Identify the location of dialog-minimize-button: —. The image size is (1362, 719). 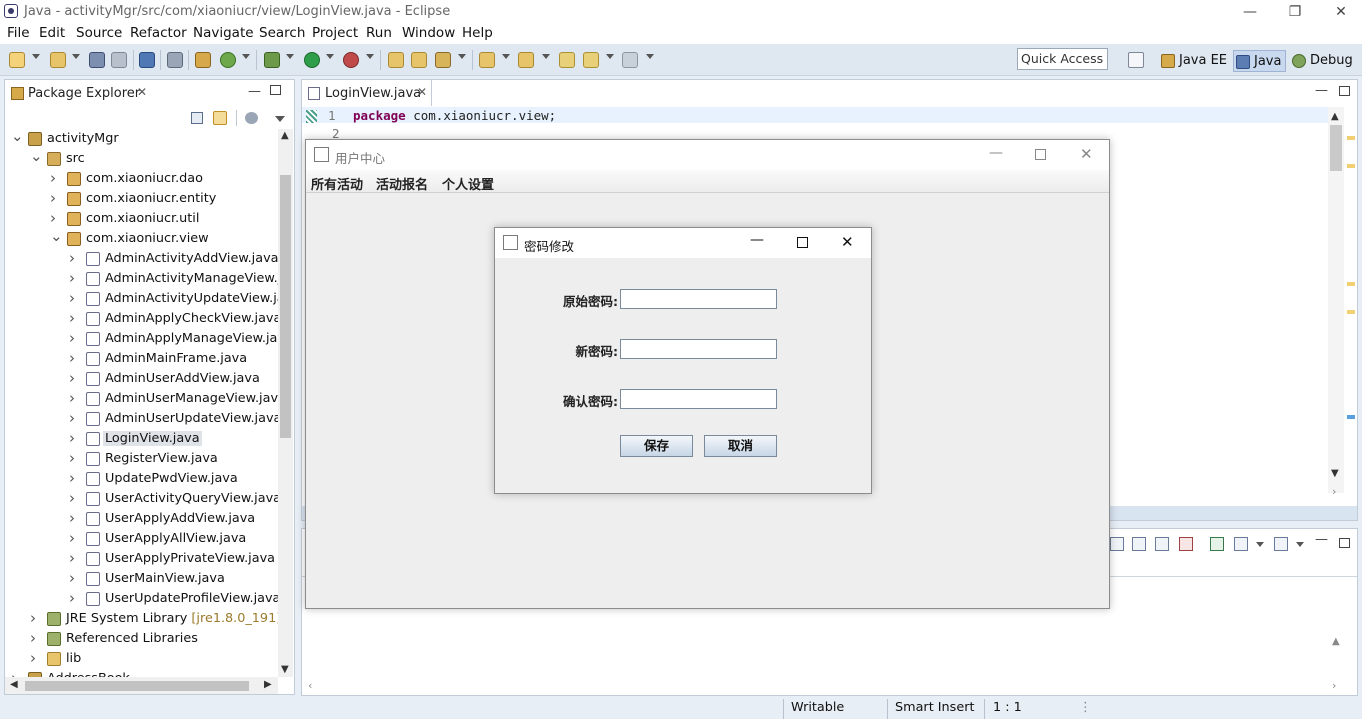
(757, 240).